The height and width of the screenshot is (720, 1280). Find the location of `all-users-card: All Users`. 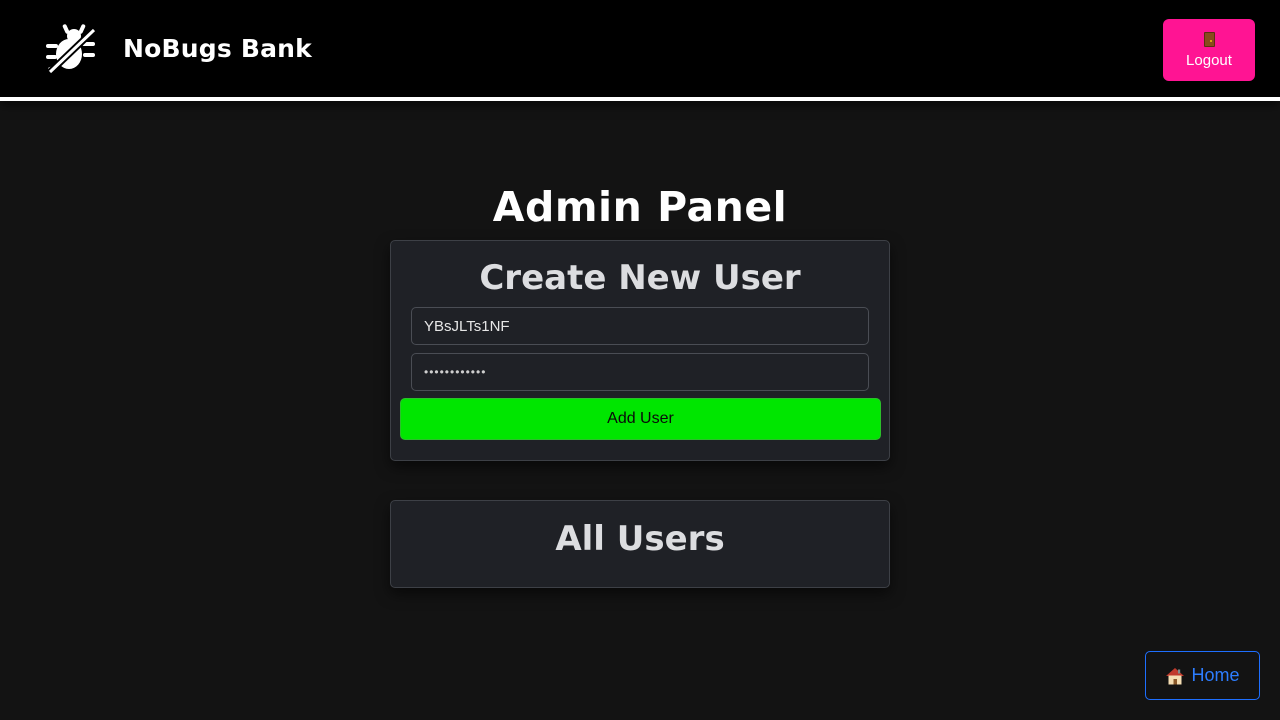

all-users-card: All Users is located at coordinates (640, 544).